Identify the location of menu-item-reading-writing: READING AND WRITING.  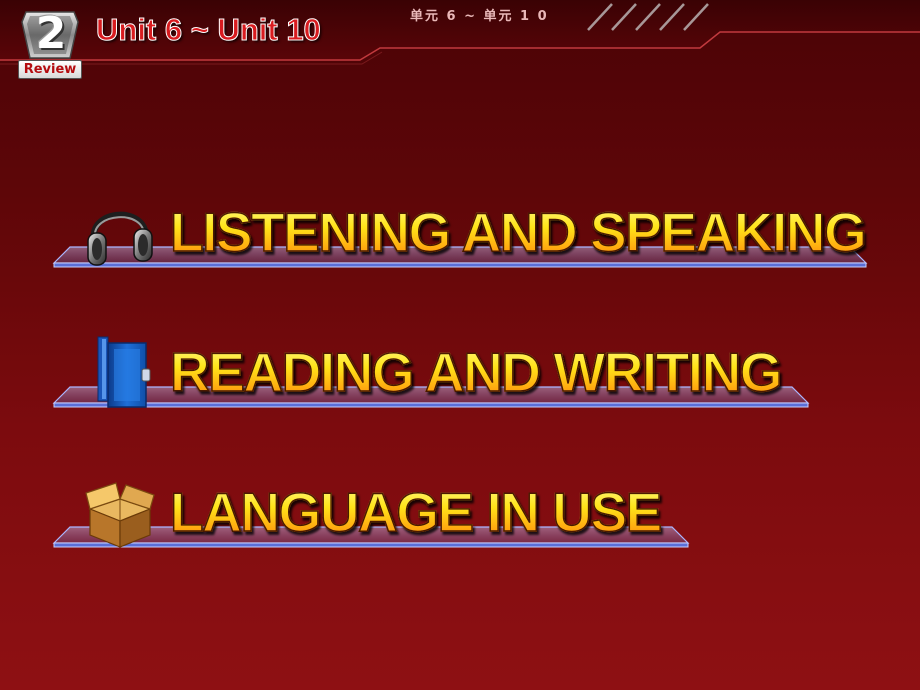
(460, 380).